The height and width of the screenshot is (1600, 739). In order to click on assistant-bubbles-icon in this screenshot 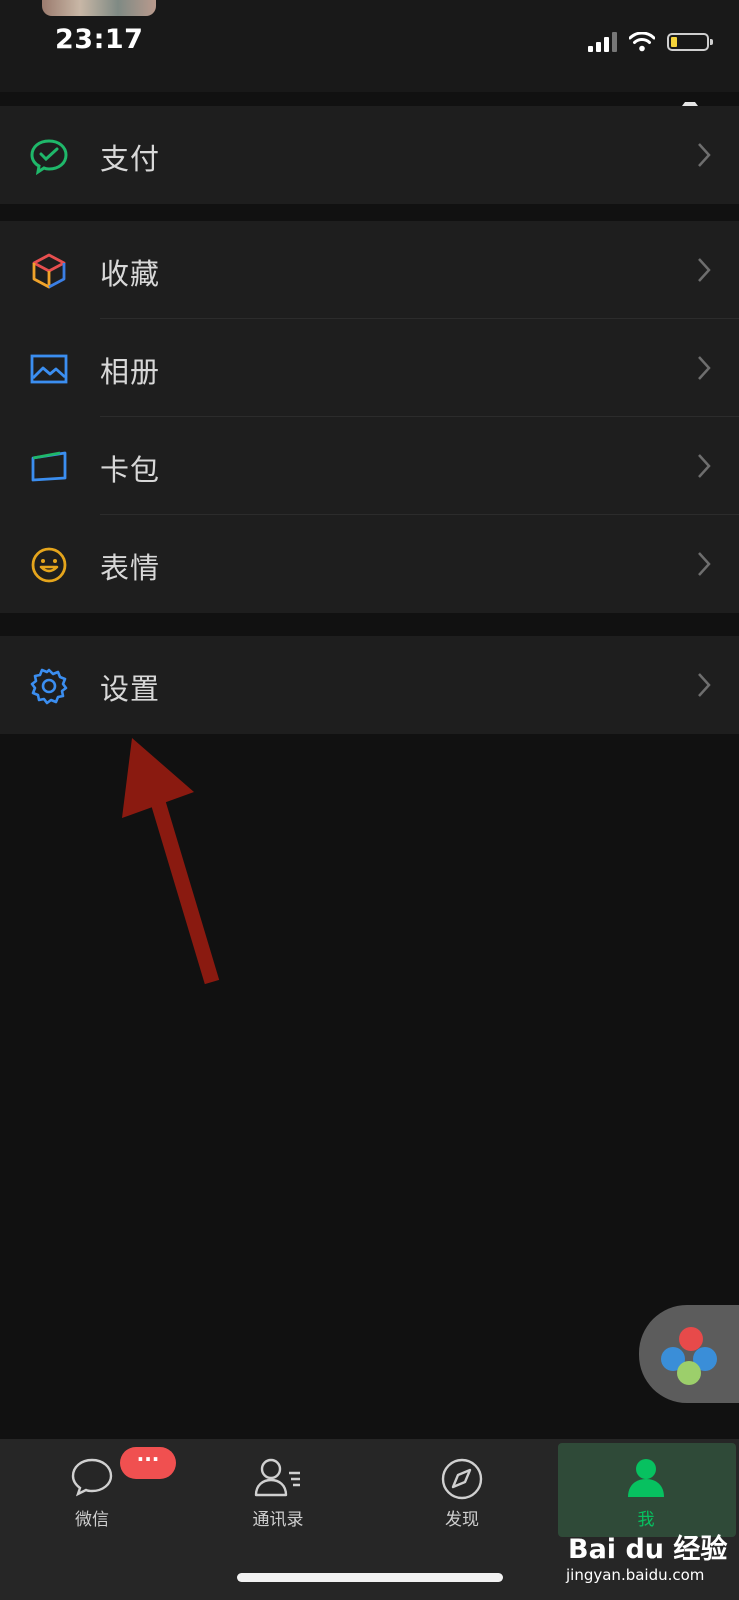, I will do `click(689, 1356)`.